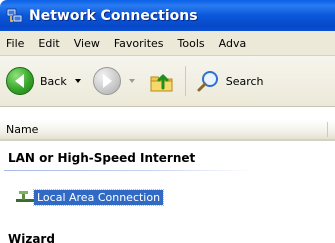 The image size is (335, 243). I want to click on group-header-wizard: Wizard, so click(31, 237).